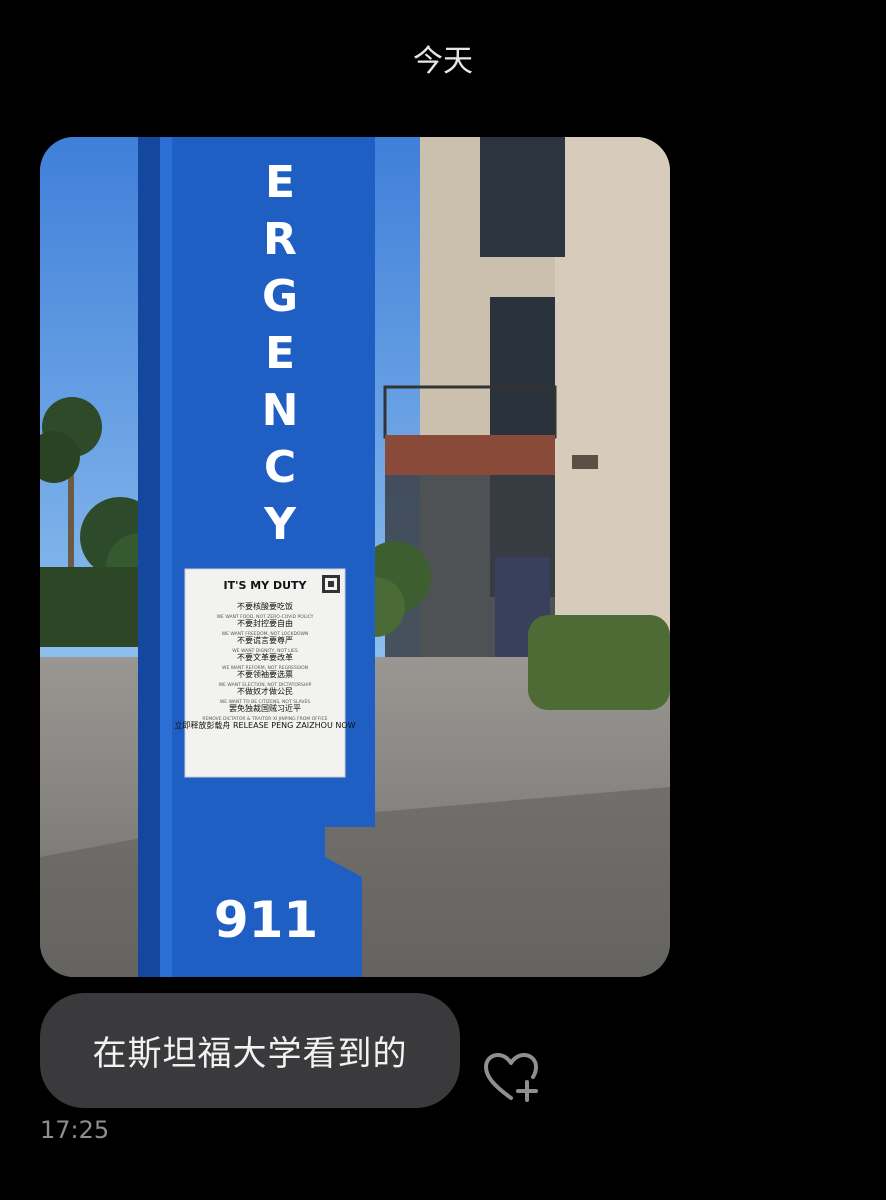  I want to click on react-button, so click(512, 1078).